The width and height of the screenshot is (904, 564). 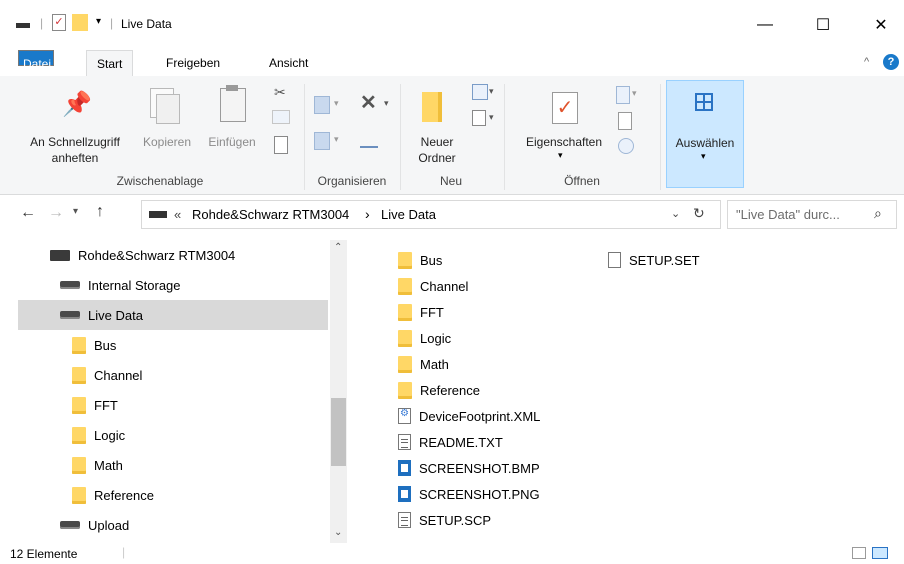 I want to click on back-icon: ←, so click(x=28, y=213).